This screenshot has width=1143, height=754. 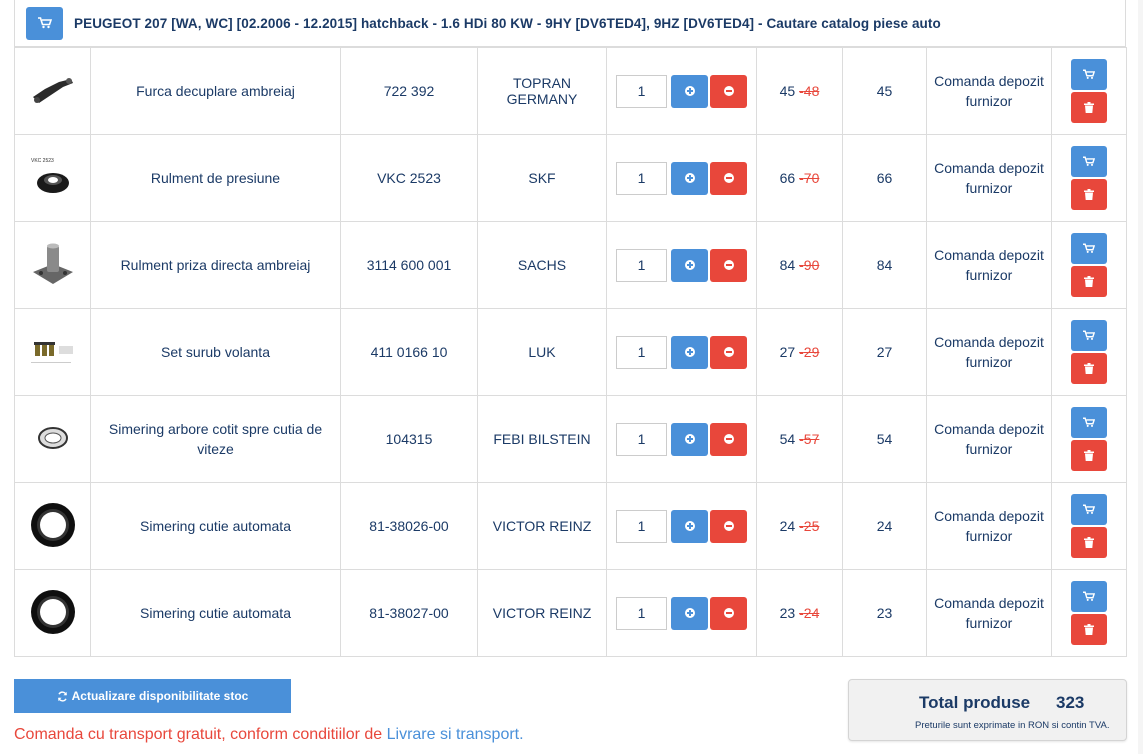 What do you see at coordinates (787, 265) in the screenshot?
I see `current-price: 84` at bounding box center [787, 265].